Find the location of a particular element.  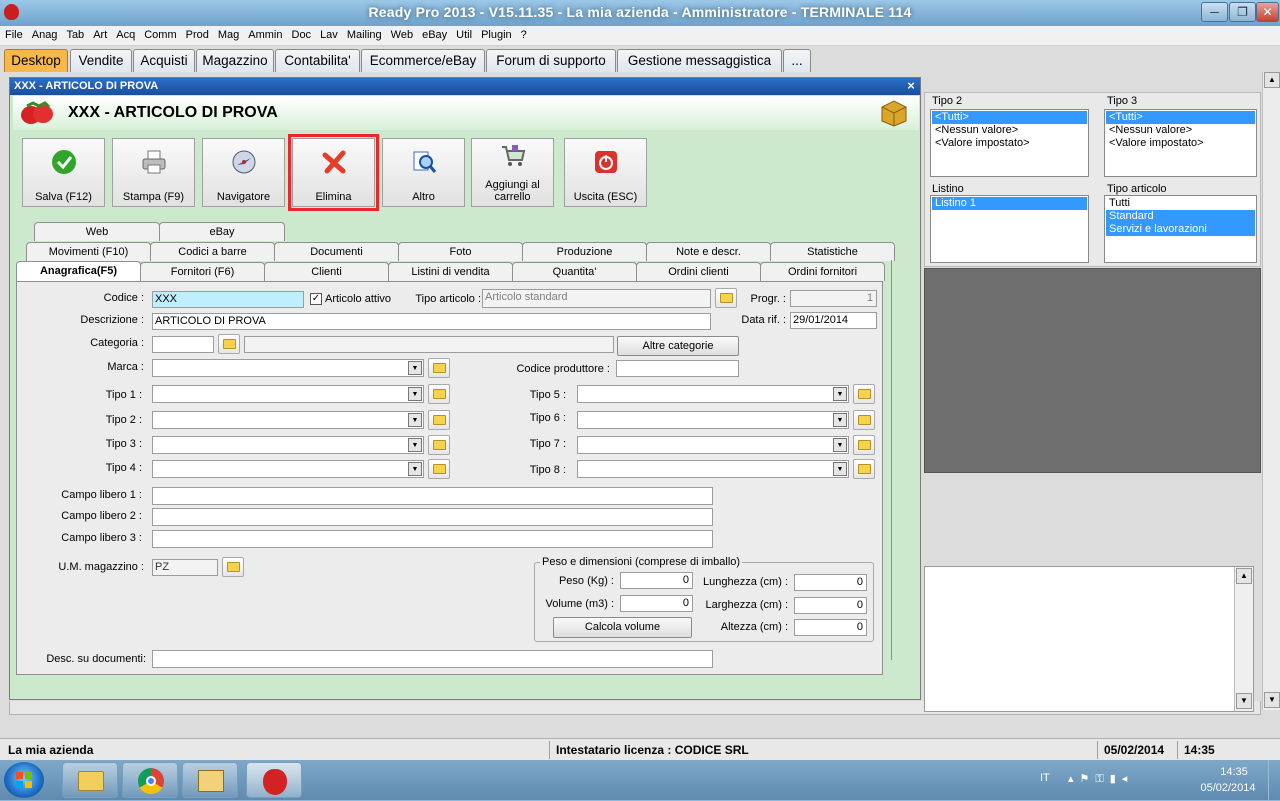

tipo3-dropdown: ▼ is located at coordinates (288, 445).